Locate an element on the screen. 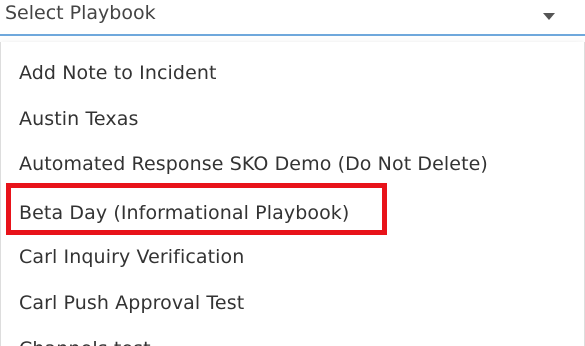  option-channels-test: Channels test is located at coordinates (85, 341).